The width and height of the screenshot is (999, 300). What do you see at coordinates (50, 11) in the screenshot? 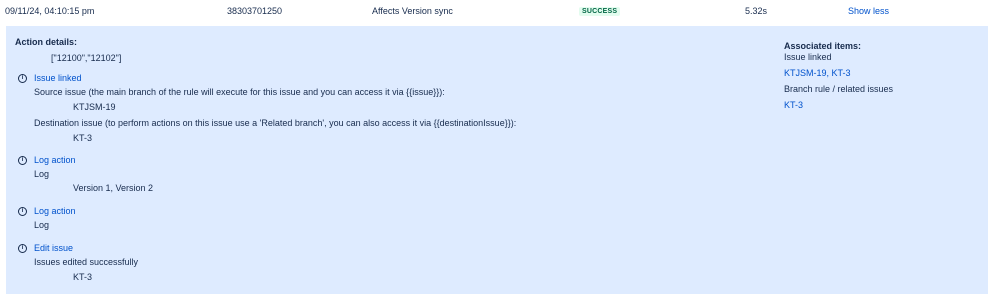
I see `row-timestamp: 09/11/24, 04:10:15 pm` at bounding box center [50, 11].